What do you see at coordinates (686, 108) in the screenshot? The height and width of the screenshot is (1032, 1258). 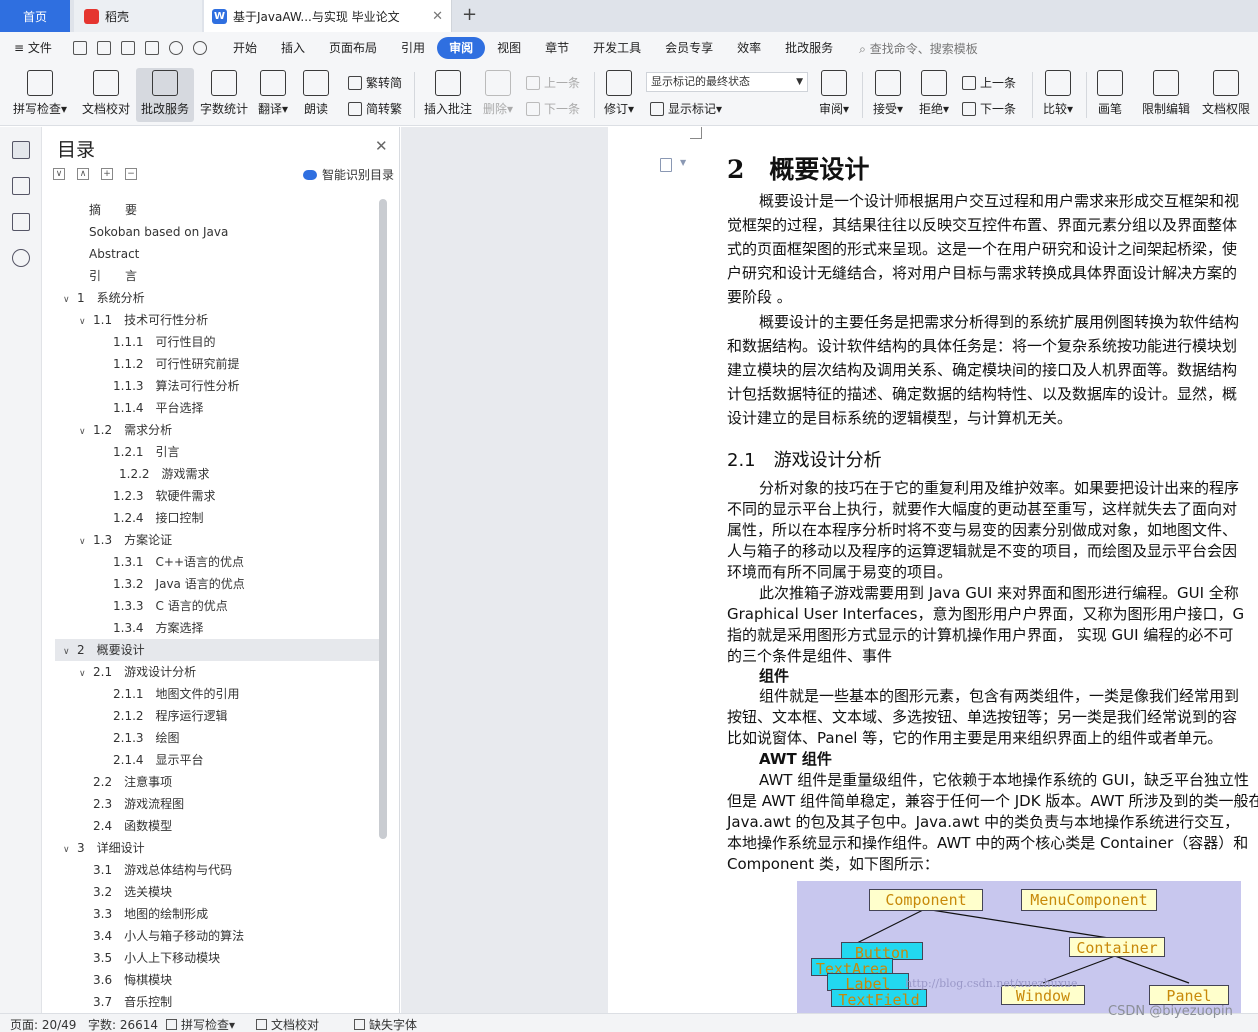 I see `show-markup-button: 显示标记 ▾` at bounding box center [686, 108].